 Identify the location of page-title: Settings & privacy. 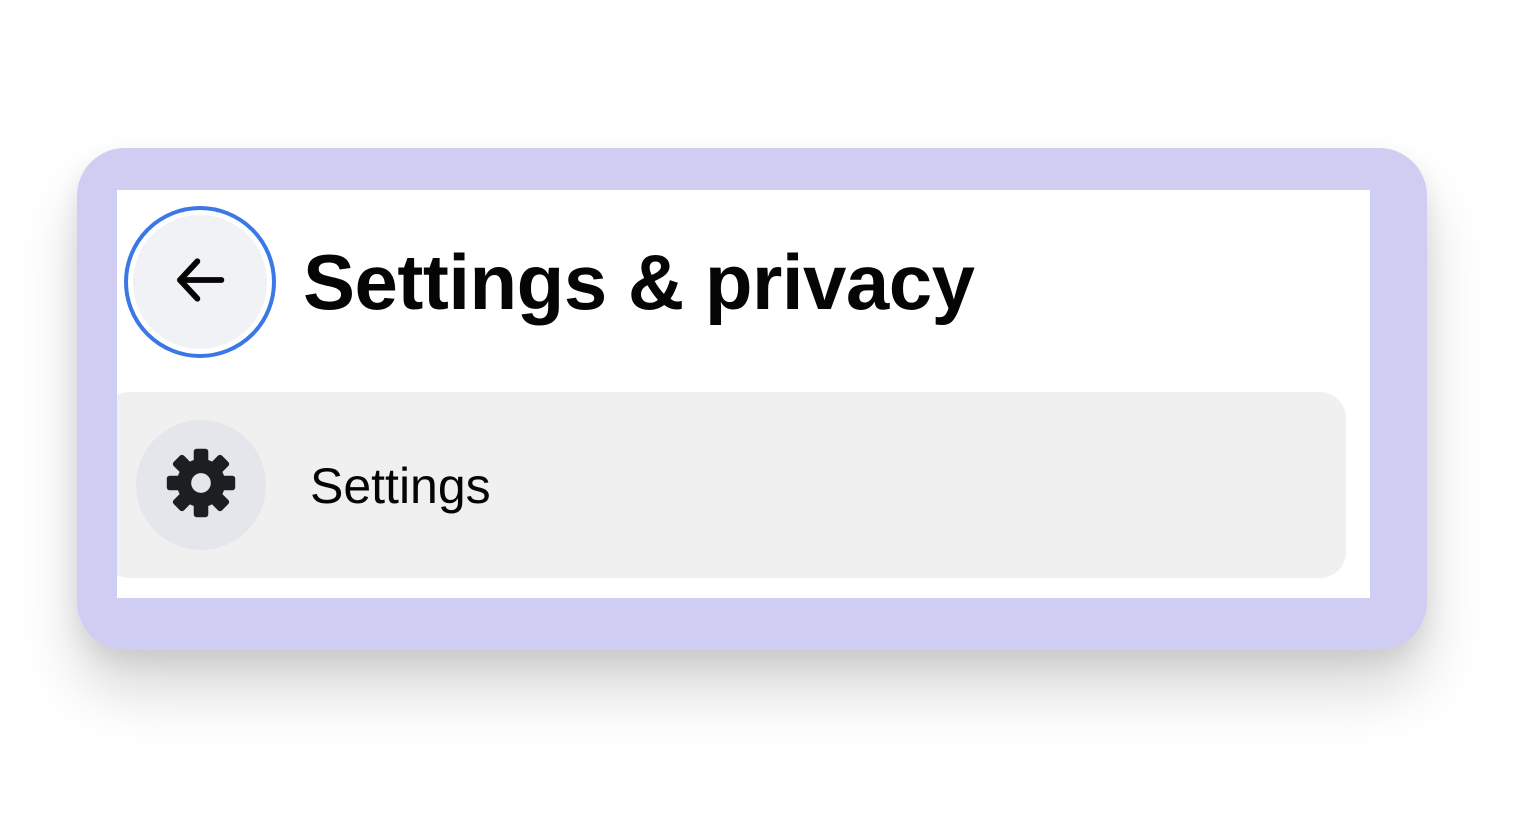
(639, 282).